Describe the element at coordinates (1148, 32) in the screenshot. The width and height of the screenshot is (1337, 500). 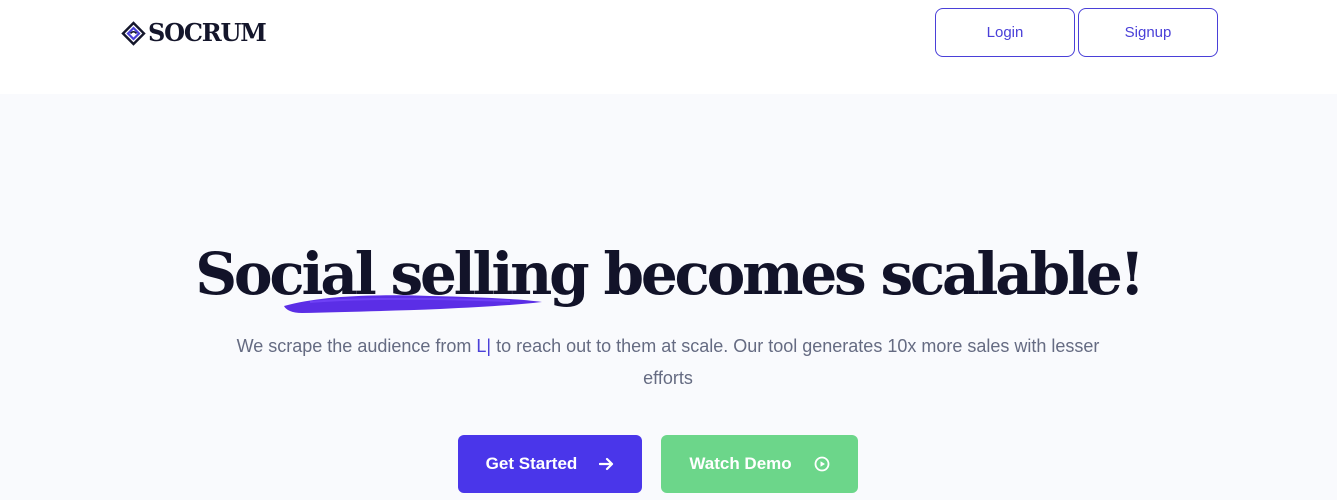
I see `signup-button: Signup` at that location.